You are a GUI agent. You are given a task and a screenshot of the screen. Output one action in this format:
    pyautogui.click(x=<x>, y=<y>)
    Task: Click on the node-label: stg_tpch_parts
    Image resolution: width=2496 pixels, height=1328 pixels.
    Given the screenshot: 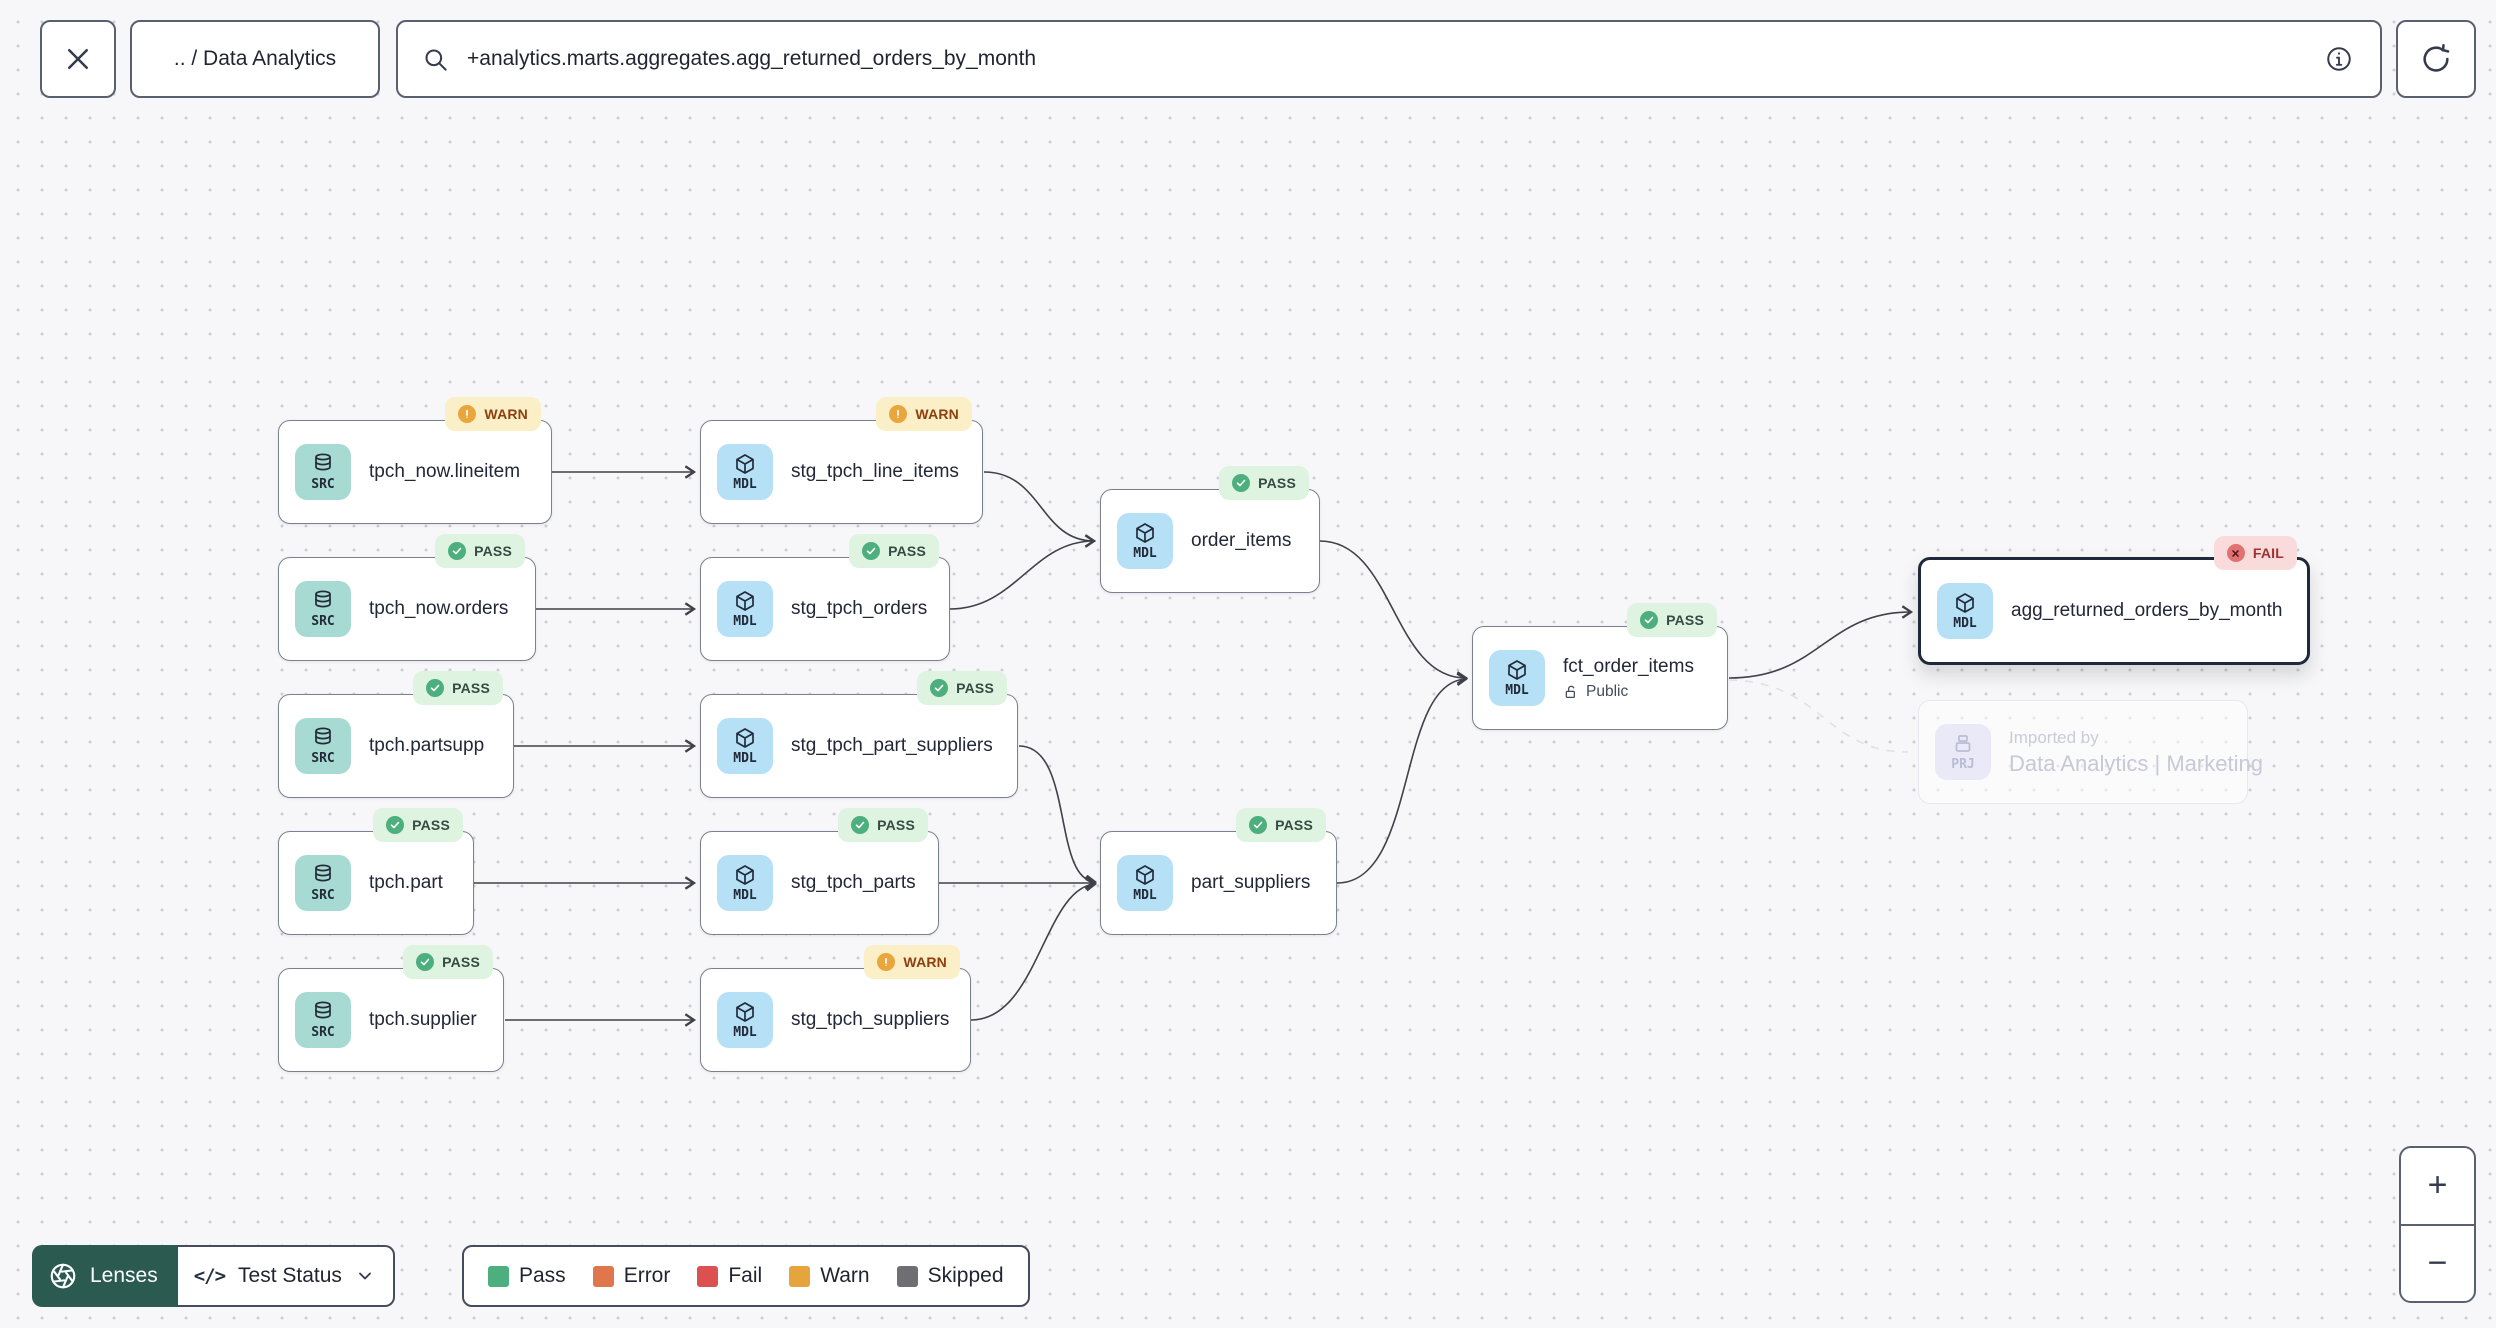 What is the action you would take?
    pyautogui.click(x=853, y=882)
    